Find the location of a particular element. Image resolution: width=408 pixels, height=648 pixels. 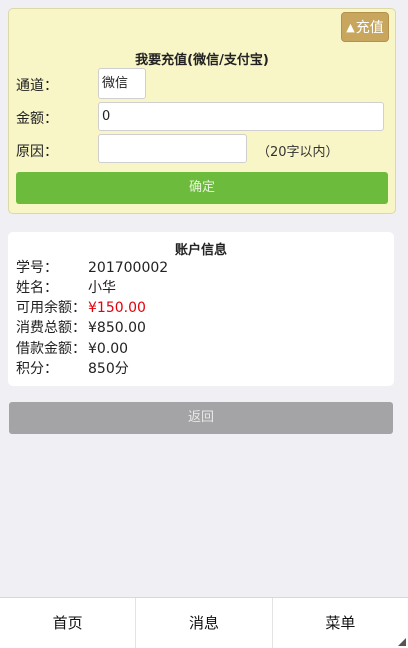

nav-item-messages: 消息 is located at coordinates (204, 623).